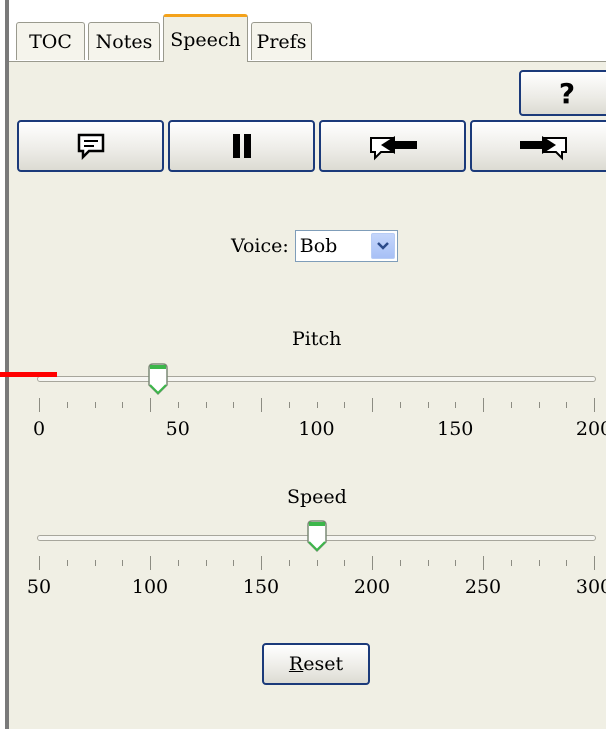 The width and height of the screenshot is (606, 729). I want to click on pitch-tick-label: 100, so click(316, 429).